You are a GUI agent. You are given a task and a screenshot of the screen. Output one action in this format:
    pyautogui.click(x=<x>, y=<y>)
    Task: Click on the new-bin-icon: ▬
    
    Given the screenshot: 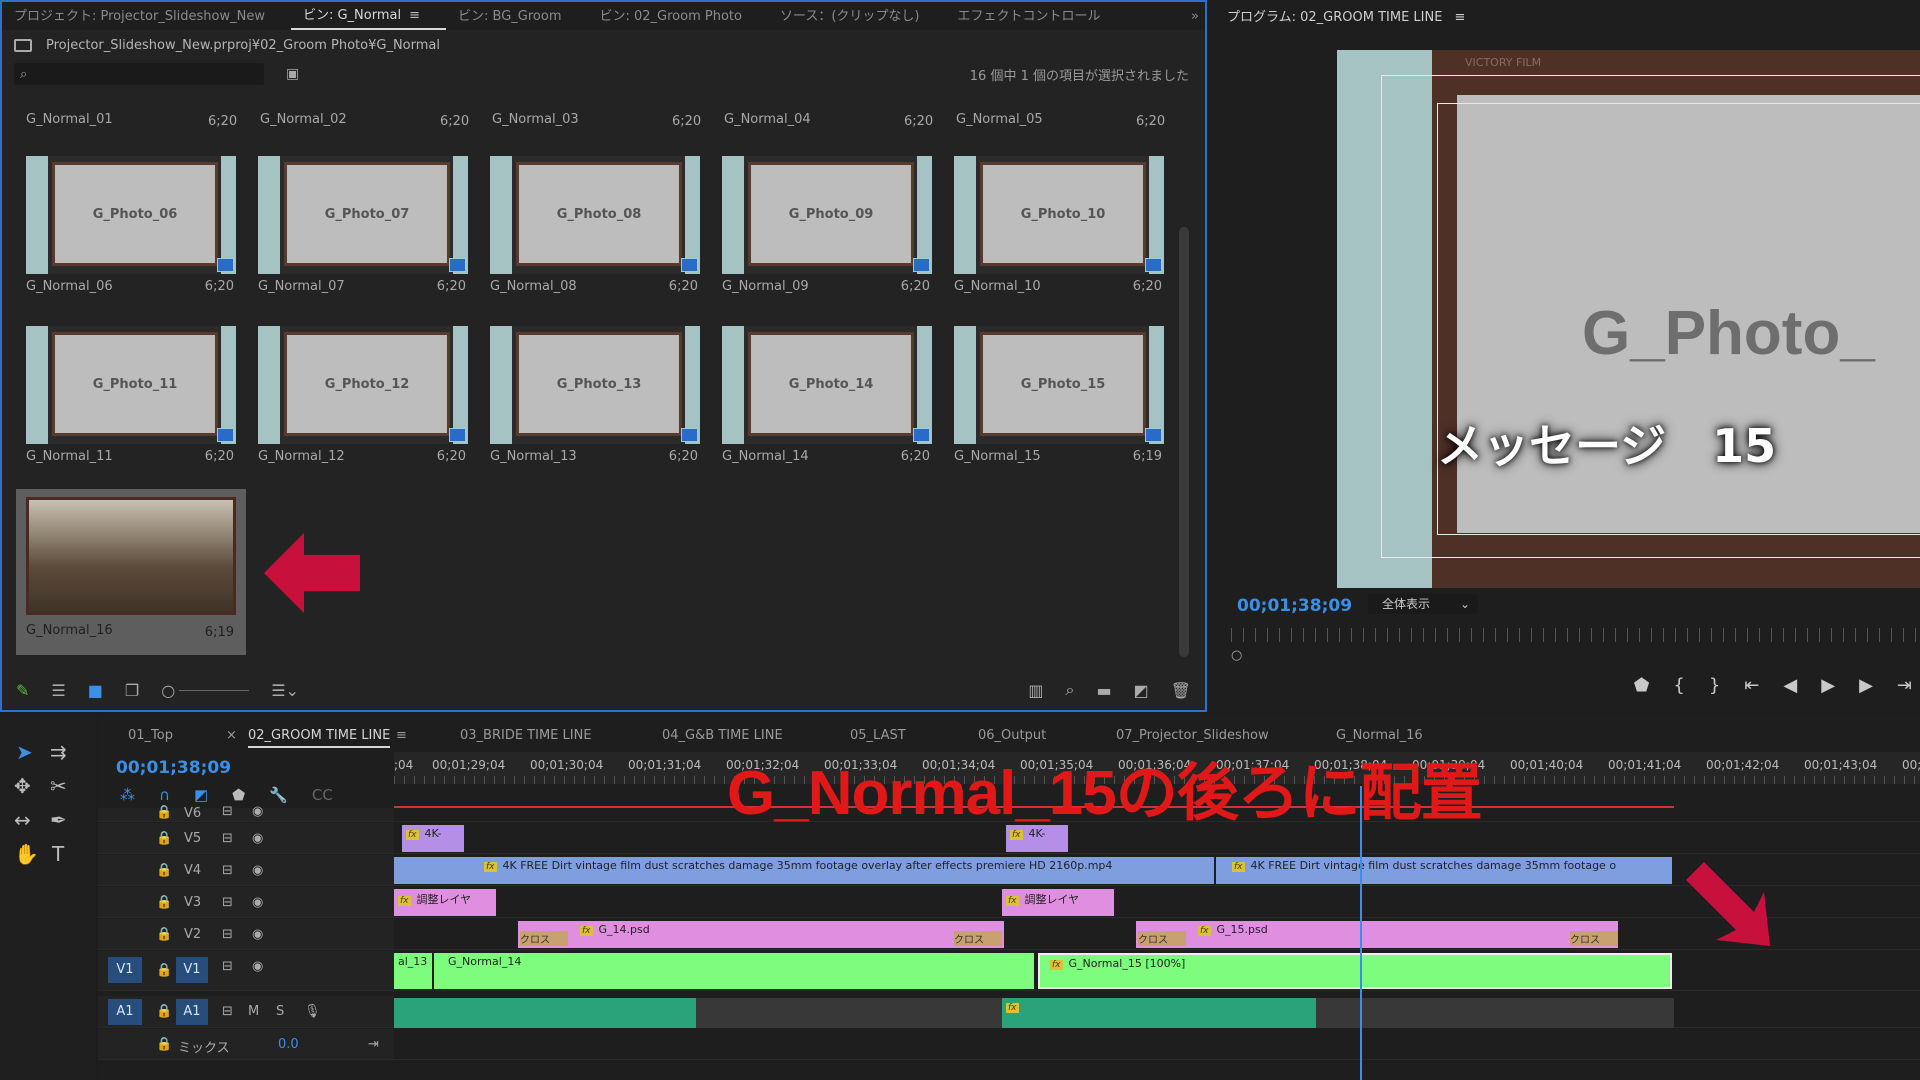 What is the action you would take?
    pyautogui.click(x=1103, y=690)
    